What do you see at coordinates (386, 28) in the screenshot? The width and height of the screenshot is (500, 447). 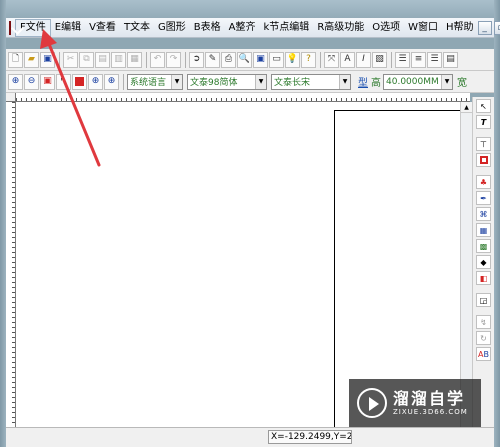 I see `menu-options: O选项` at bounding box center [386, 28].